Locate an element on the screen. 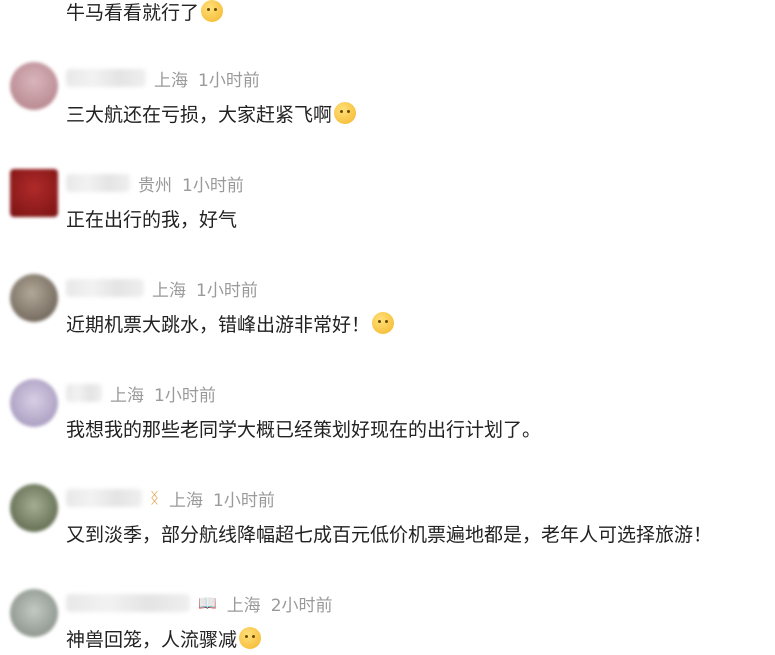 This screenshot has width=775, height=655. smirk-face-icon is located at coordinates (212, 11).